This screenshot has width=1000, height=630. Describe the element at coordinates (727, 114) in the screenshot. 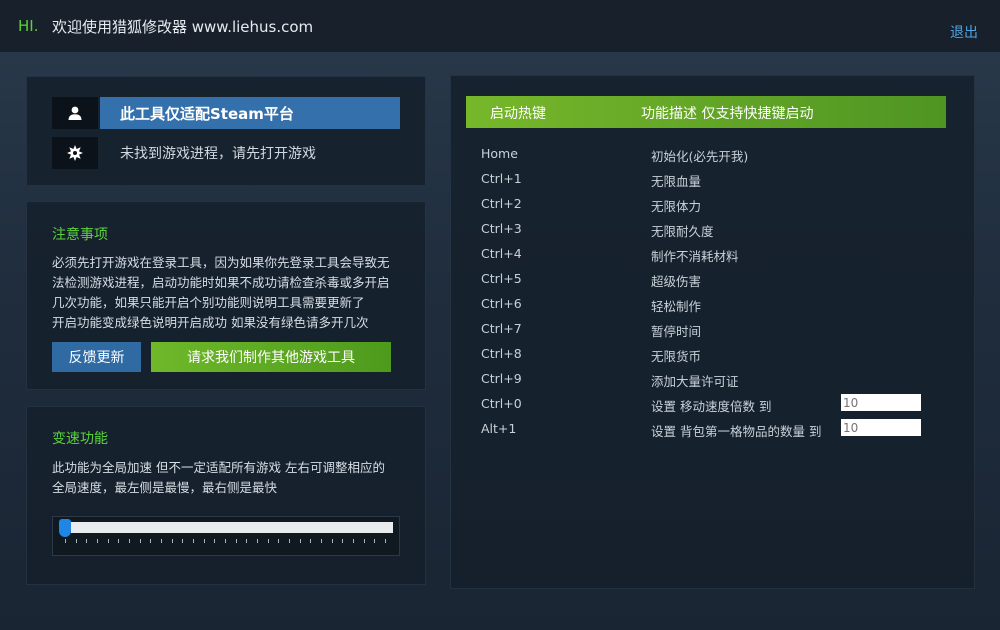

I see `description-column-header: 功能描述 仅支持快捷键启动` at that location.